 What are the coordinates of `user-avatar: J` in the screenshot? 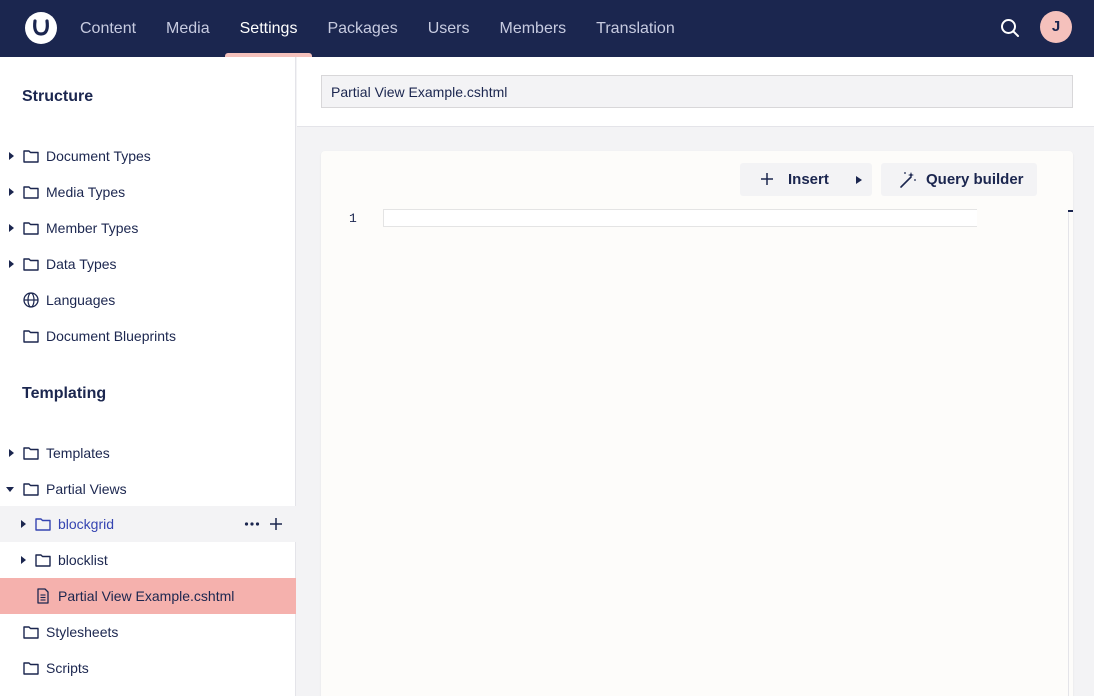 It's located at (1056, 27).